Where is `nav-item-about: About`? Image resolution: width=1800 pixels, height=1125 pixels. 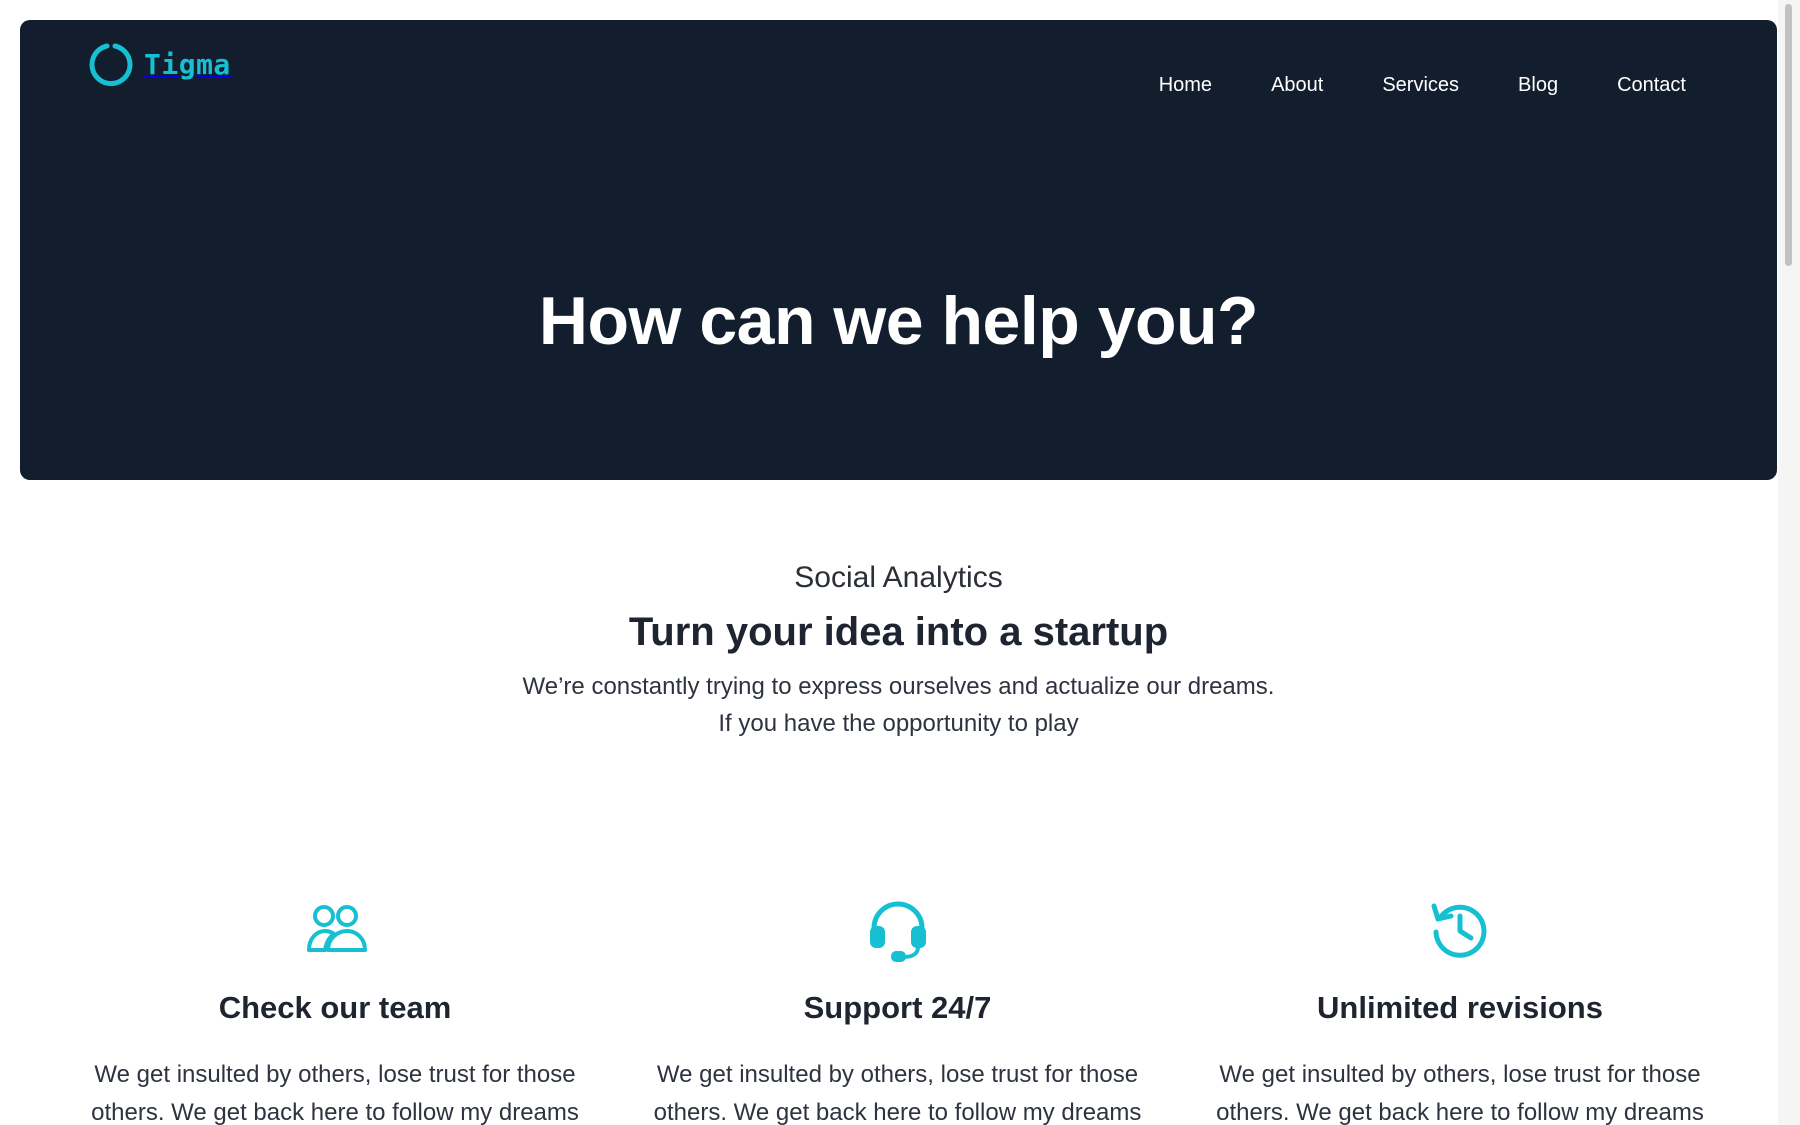 nav-item-about: About is located at coordinates (1297, 85).